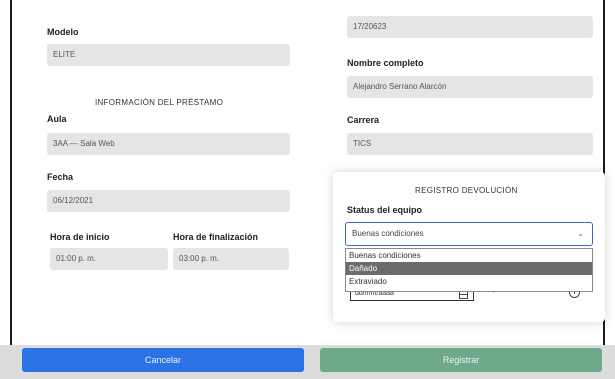 The image size is (615, 379). What do you see at coordinates (388, 233) in the screenshot?
I see `status-selected-value: Buenas condiciones` at bounding box center [388, 233].